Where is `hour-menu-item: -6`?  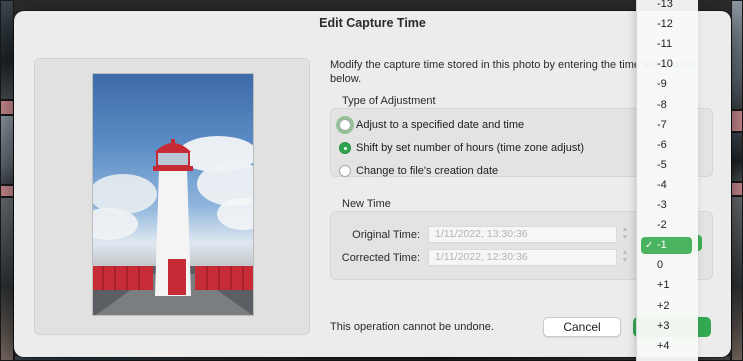
hour-menu-item: -6 is located at coordinates (666, 145).